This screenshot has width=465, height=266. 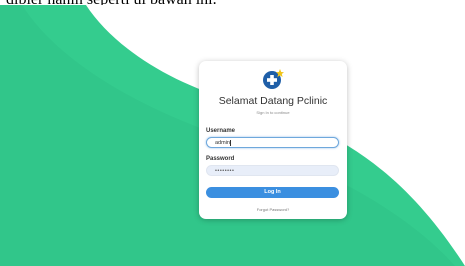 What do you see at coordinates (273, 209) in the screenshot?
I see `forgot-password-link: Forgot Password?` at bounding box center [273, 209].